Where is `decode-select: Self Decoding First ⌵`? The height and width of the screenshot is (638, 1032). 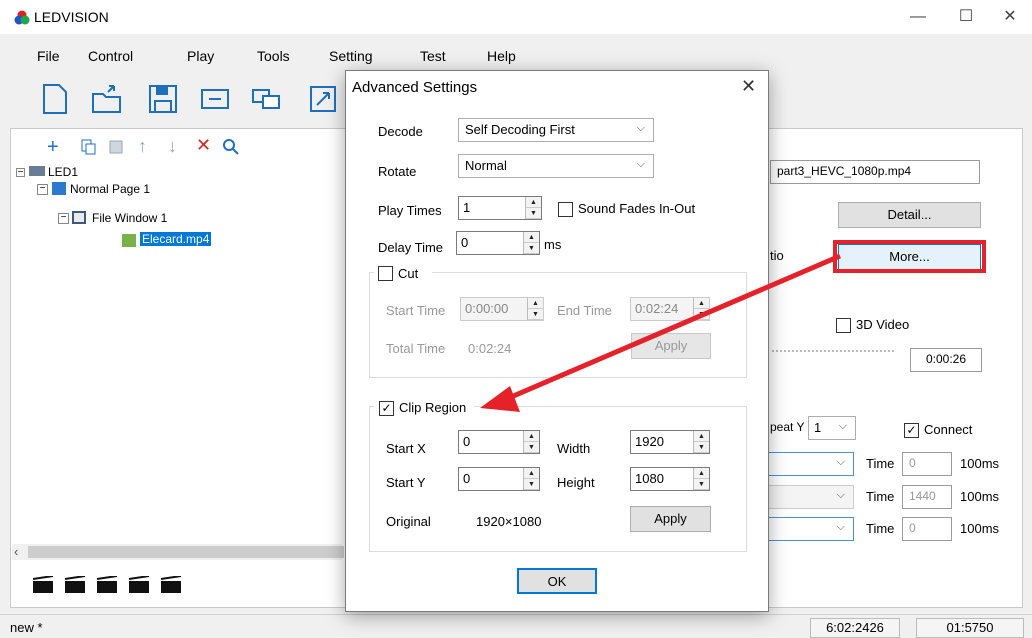 decode-select: Self Decoding First ⌵ is located at coordinates (556, 130).